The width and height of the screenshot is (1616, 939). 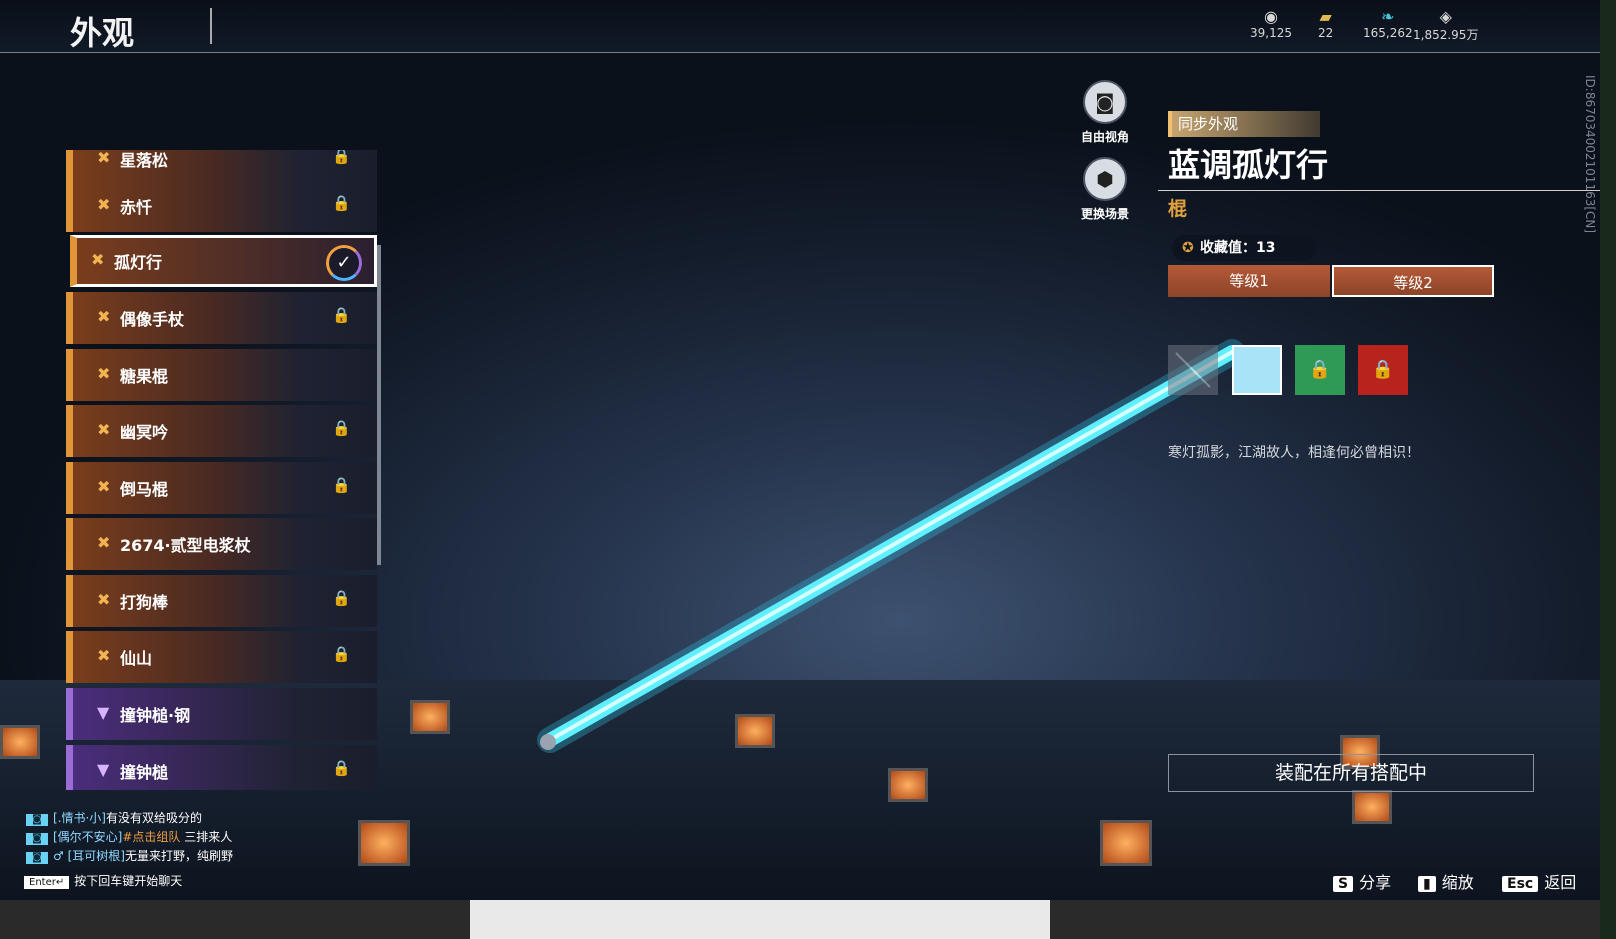 I want to click on currency-feather: ❧ 165,262, so click(x=1388, y=24).